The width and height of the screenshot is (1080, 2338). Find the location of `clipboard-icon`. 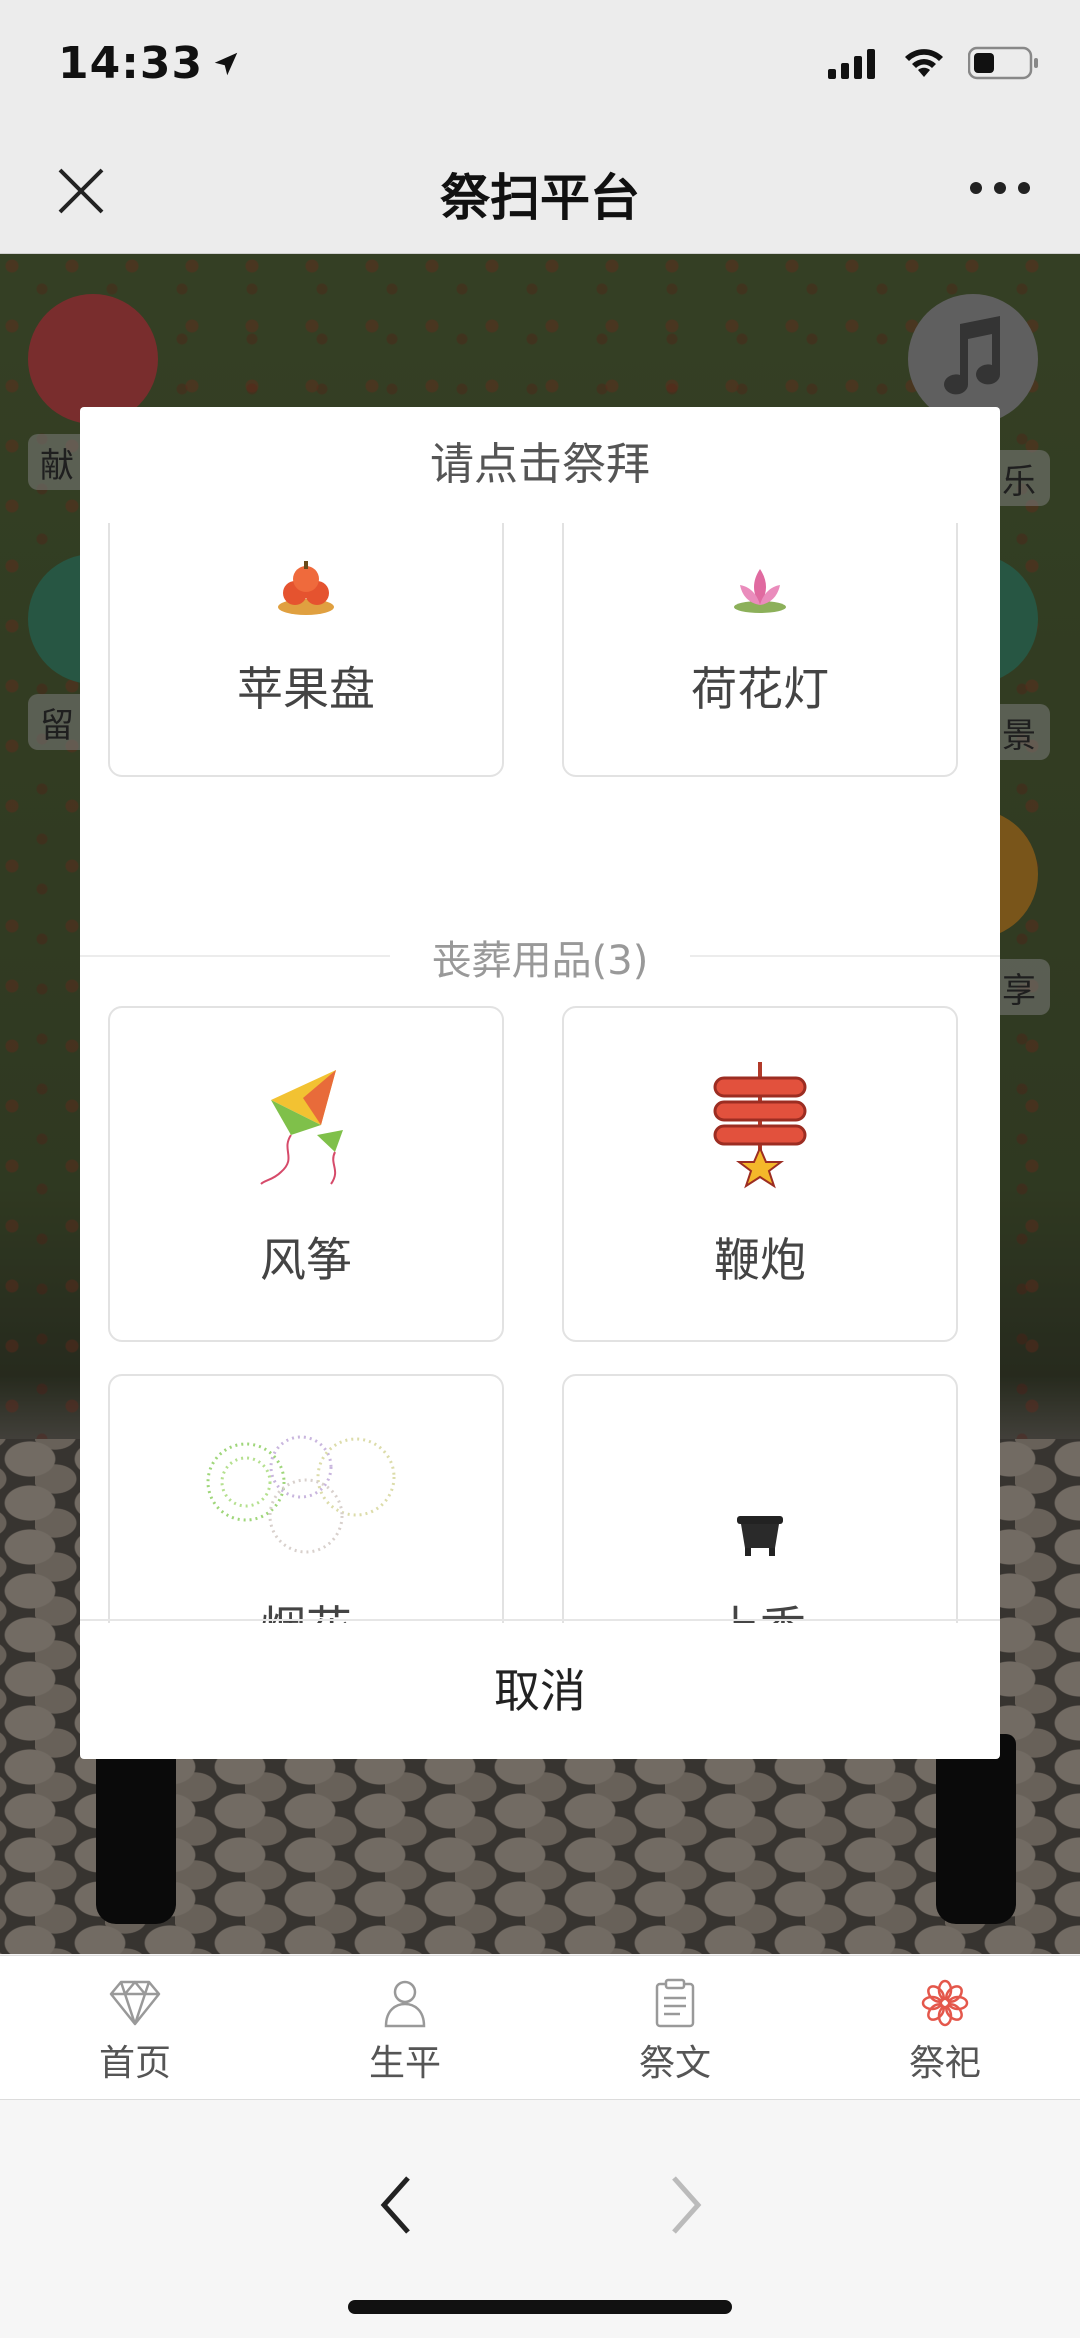

clipboard-icon is located at coordinates (675, 2003).